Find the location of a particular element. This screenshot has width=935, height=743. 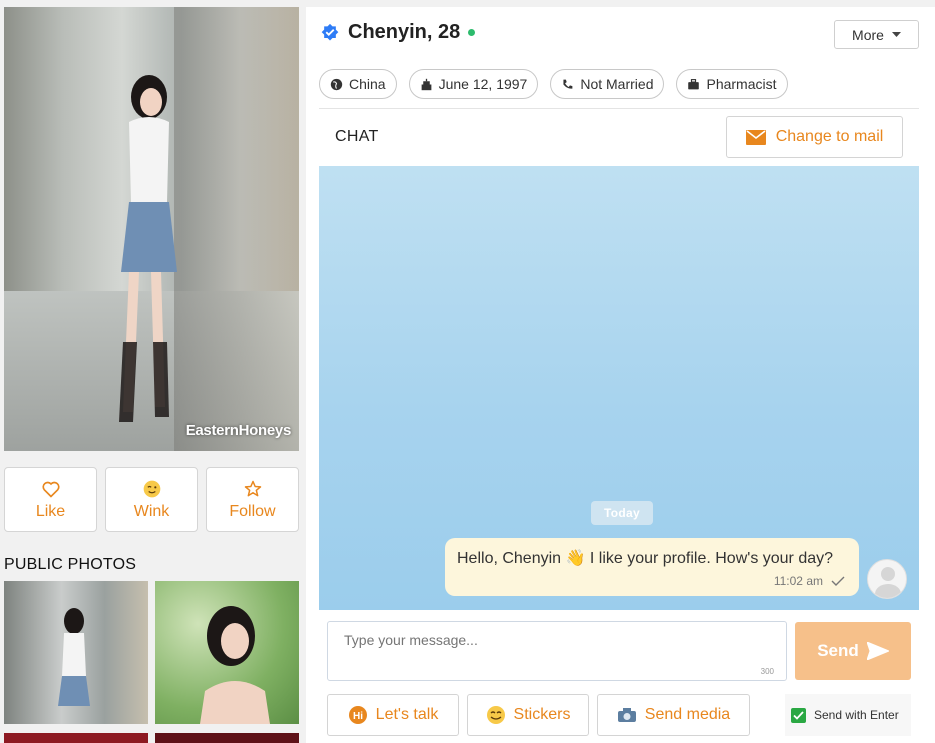

stickers-label: Stickers is located at coordinates (542, 714).